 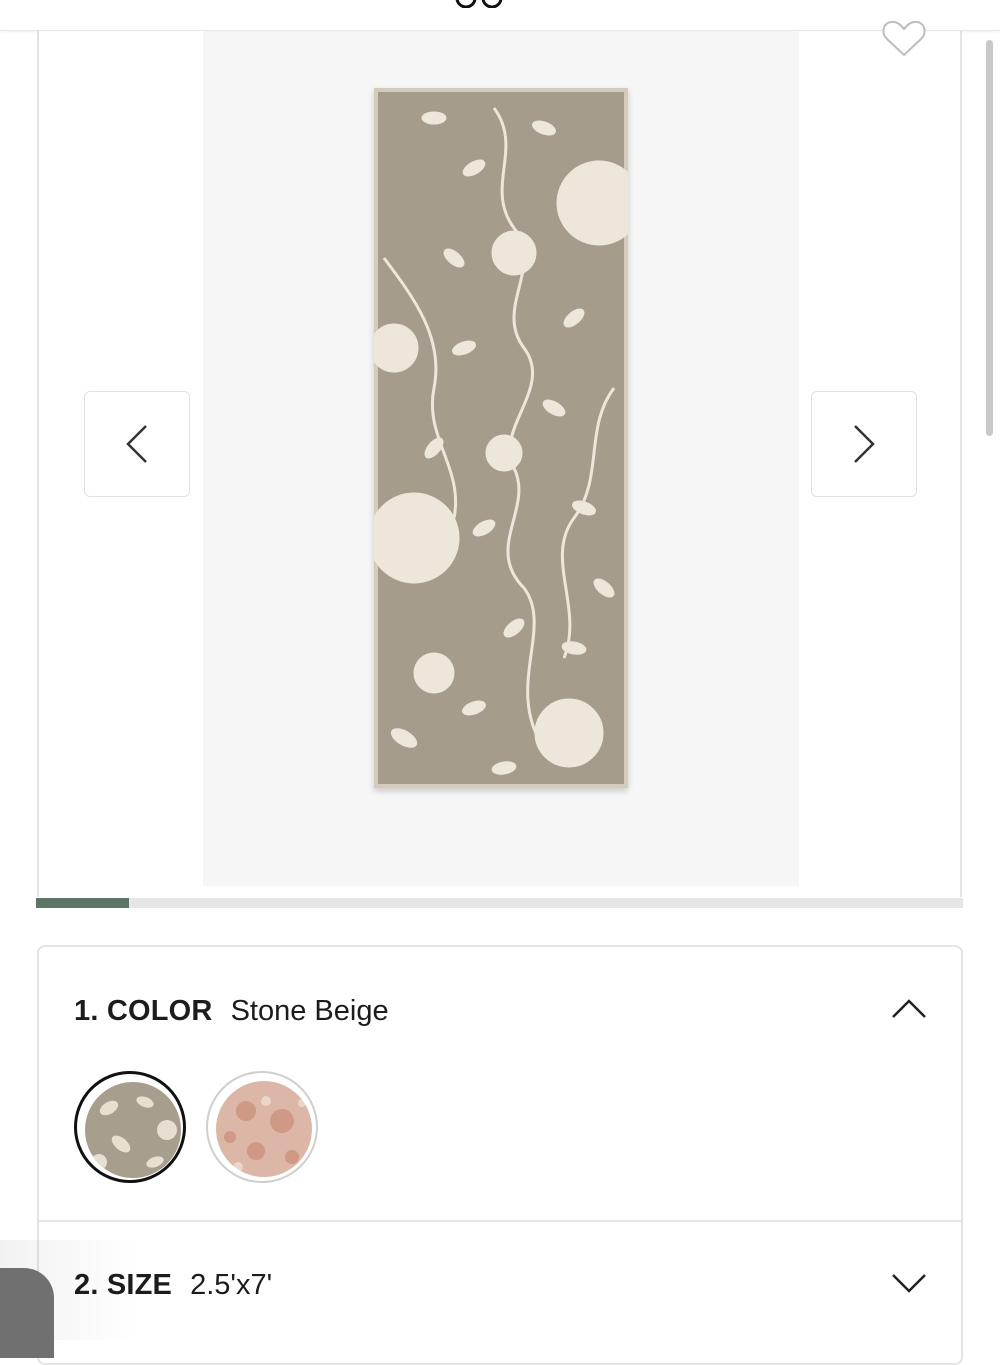 I want to click on heart-icon, so click(x=904, y=36).